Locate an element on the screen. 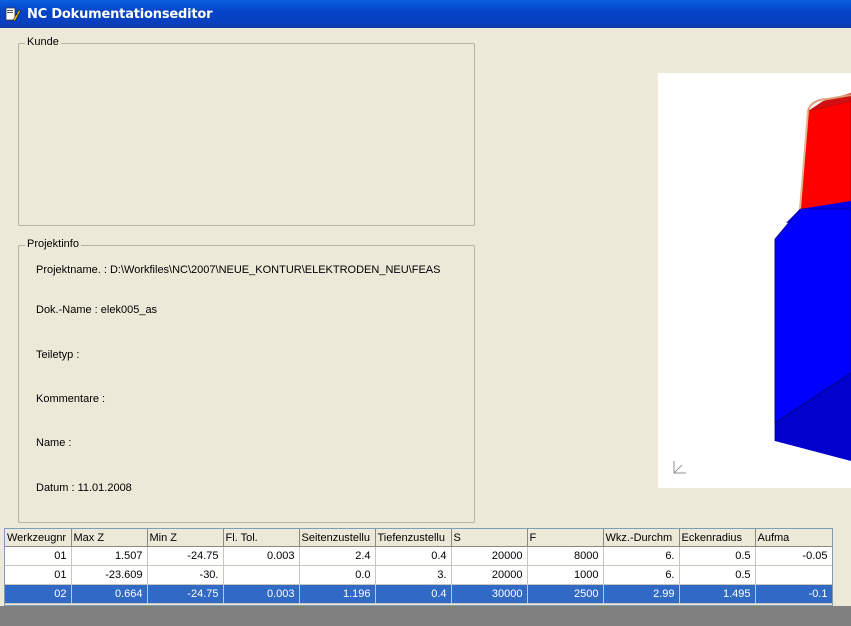 Image resolution: width=851 pixels, height=626 pixels. app-icon is located at coordinates (13, 14).